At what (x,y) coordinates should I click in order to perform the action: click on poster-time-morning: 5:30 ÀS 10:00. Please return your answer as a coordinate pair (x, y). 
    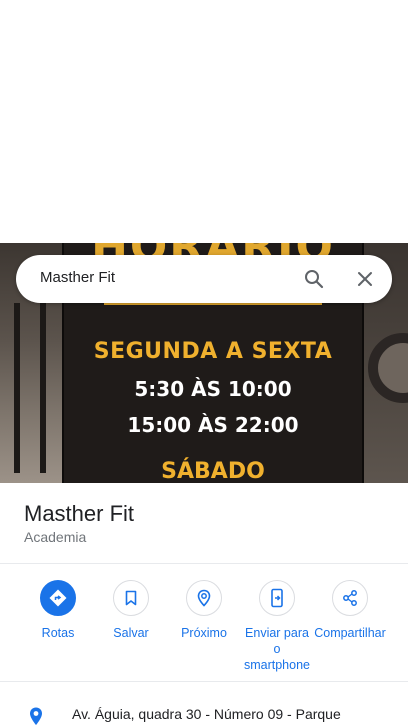
    Looking at the image, I should click on (213, 389).